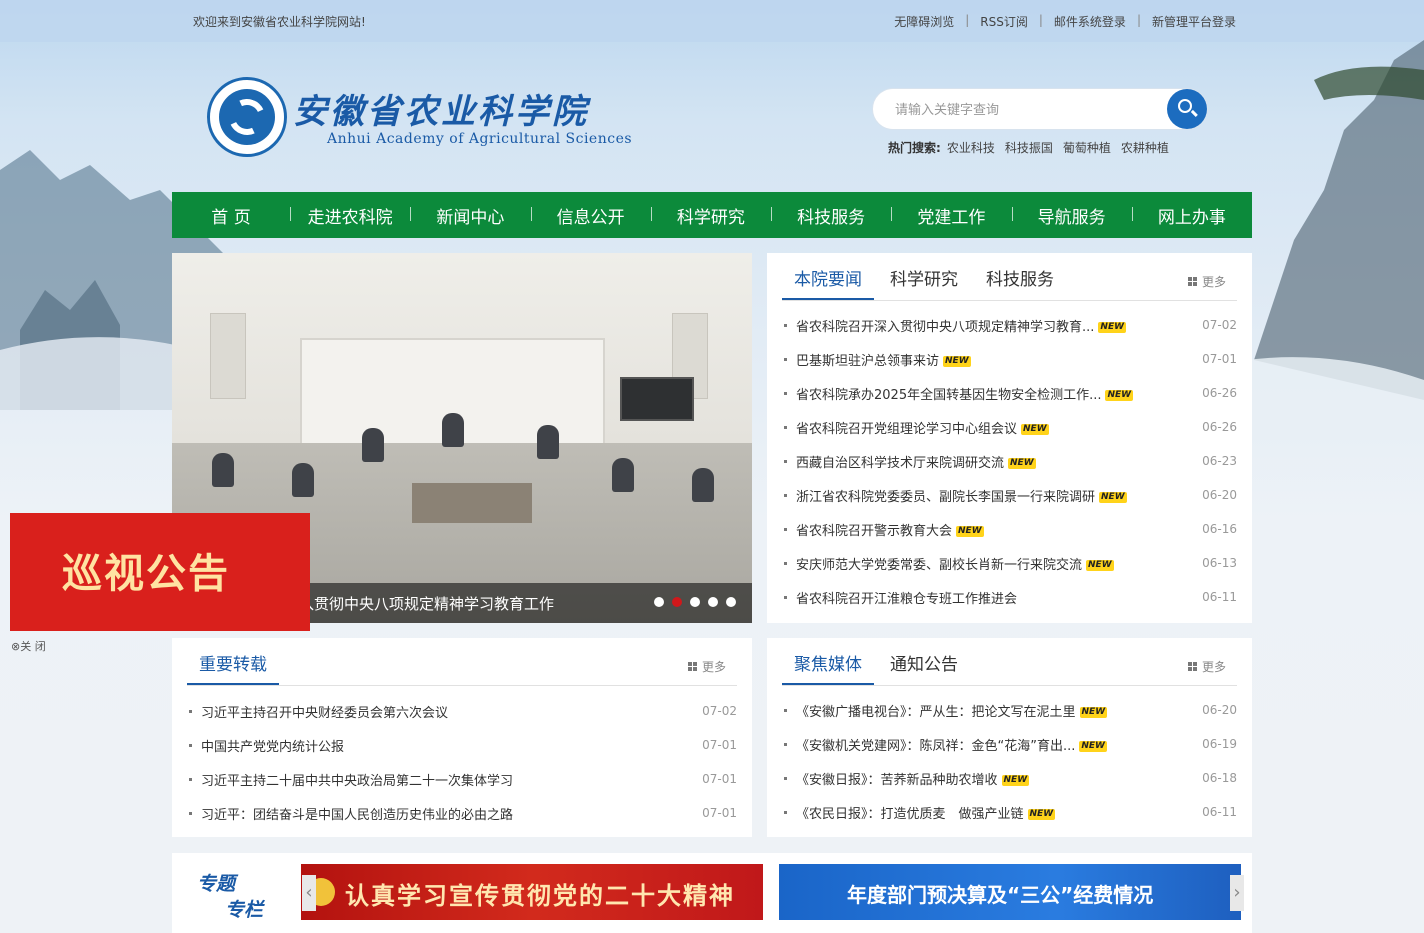  Describe the element at coordinates (1000, 895) in the screenshot. I see `topic-banner-text: 年度部门预决算及“三公”经费情况` at that location.